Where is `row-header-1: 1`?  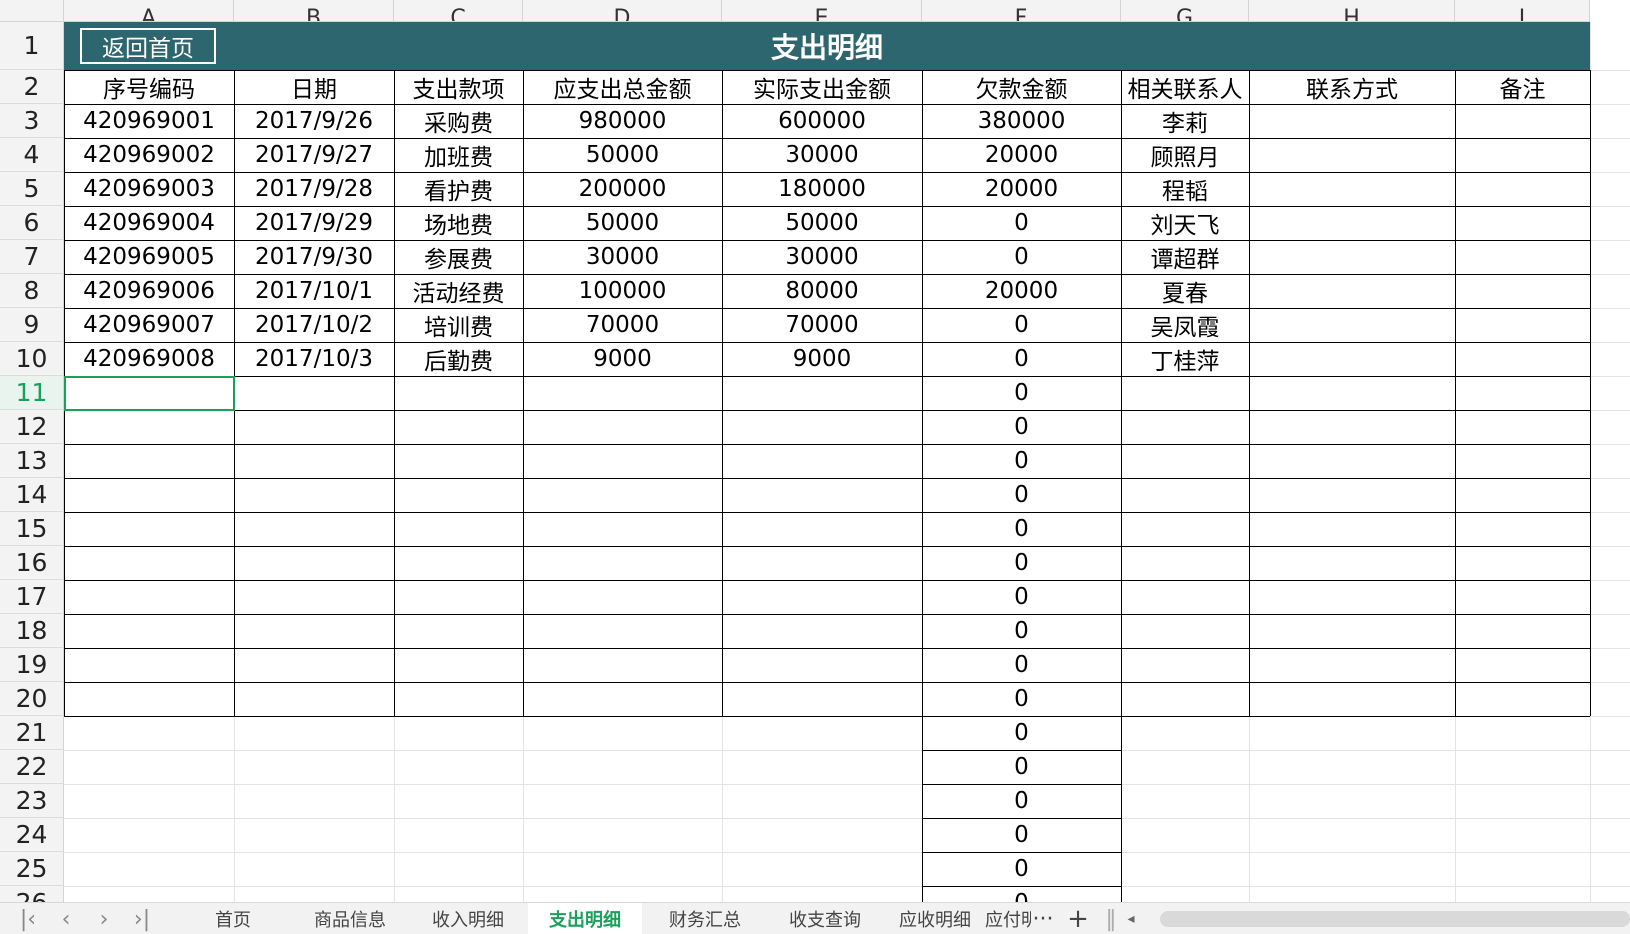
row-header-1: 1 is located at coordinates (32, 46).